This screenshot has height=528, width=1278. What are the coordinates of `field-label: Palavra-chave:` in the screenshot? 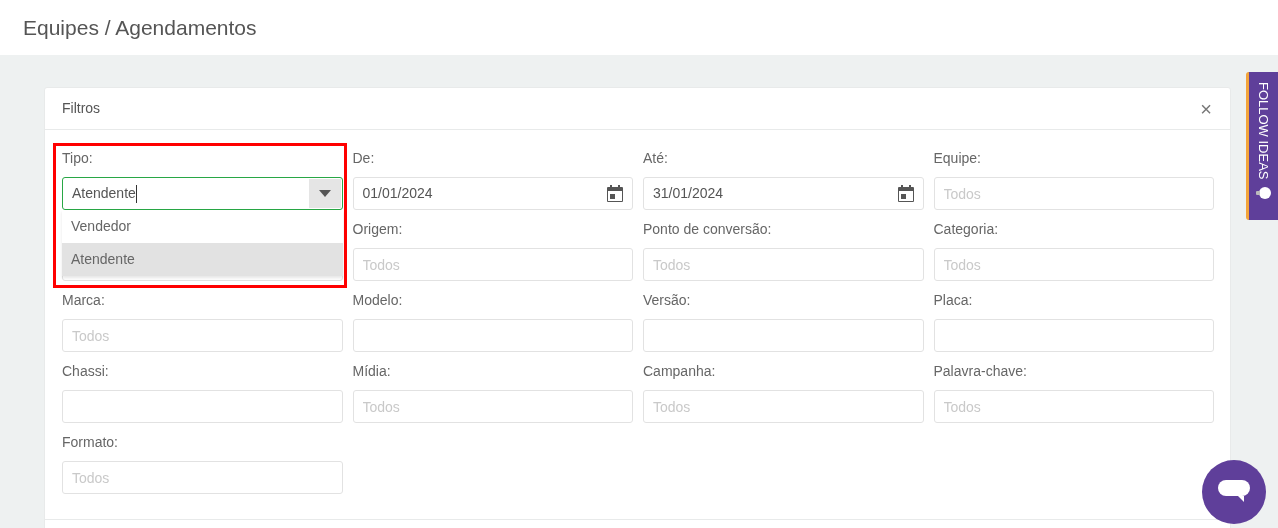 It's located at (980, 371).